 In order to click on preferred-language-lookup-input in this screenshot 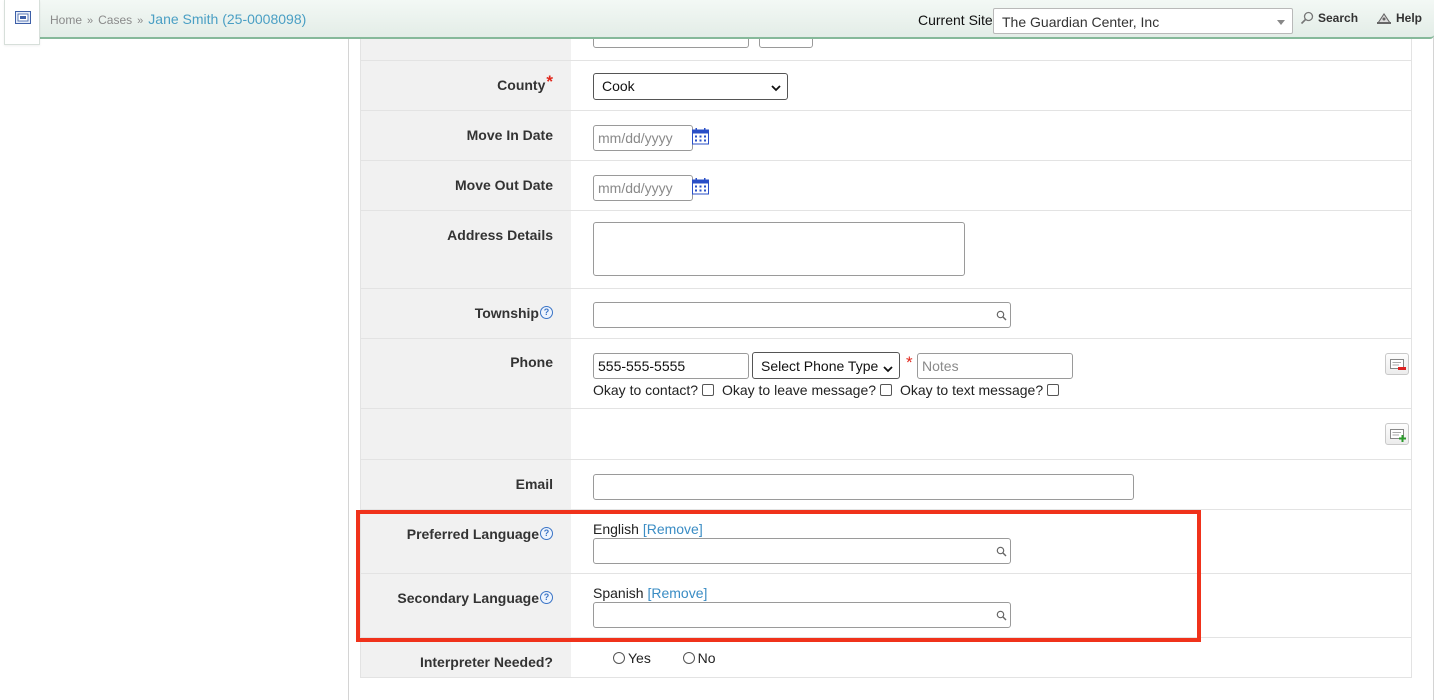, I will do `click(802, 551)`.